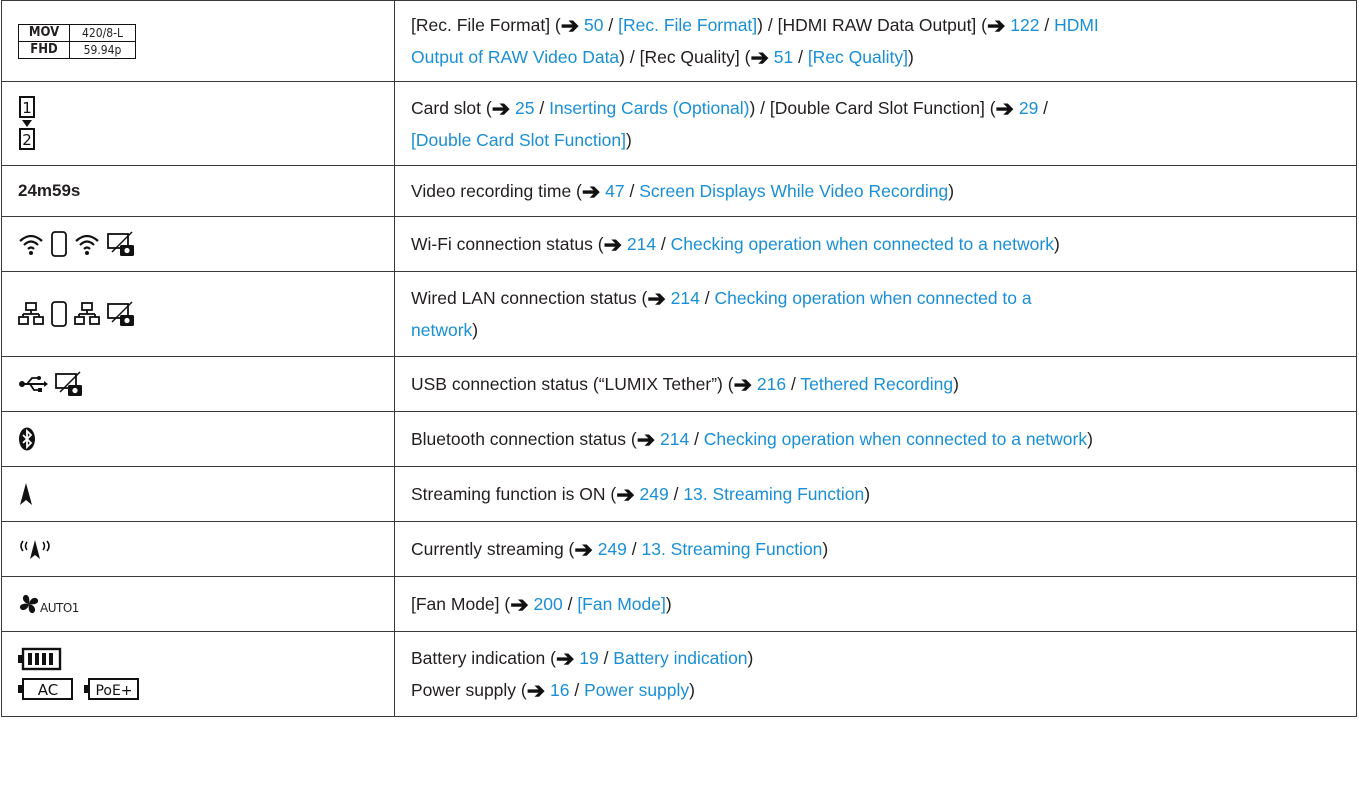  Describe the element at coordinates (27, 439) in the screenshot. I see `bluetooth-icon` at that location.